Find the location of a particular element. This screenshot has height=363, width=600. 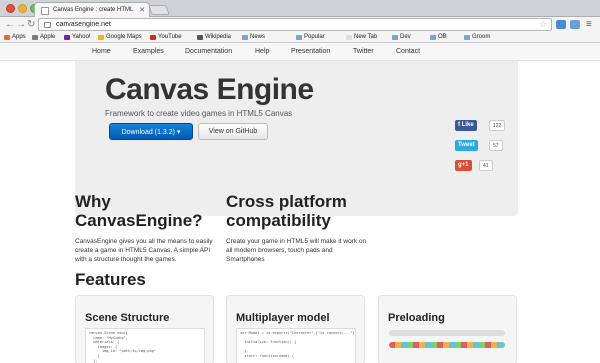

facebook-like-widget: f Like 122 is located at coordinates (480, 126).